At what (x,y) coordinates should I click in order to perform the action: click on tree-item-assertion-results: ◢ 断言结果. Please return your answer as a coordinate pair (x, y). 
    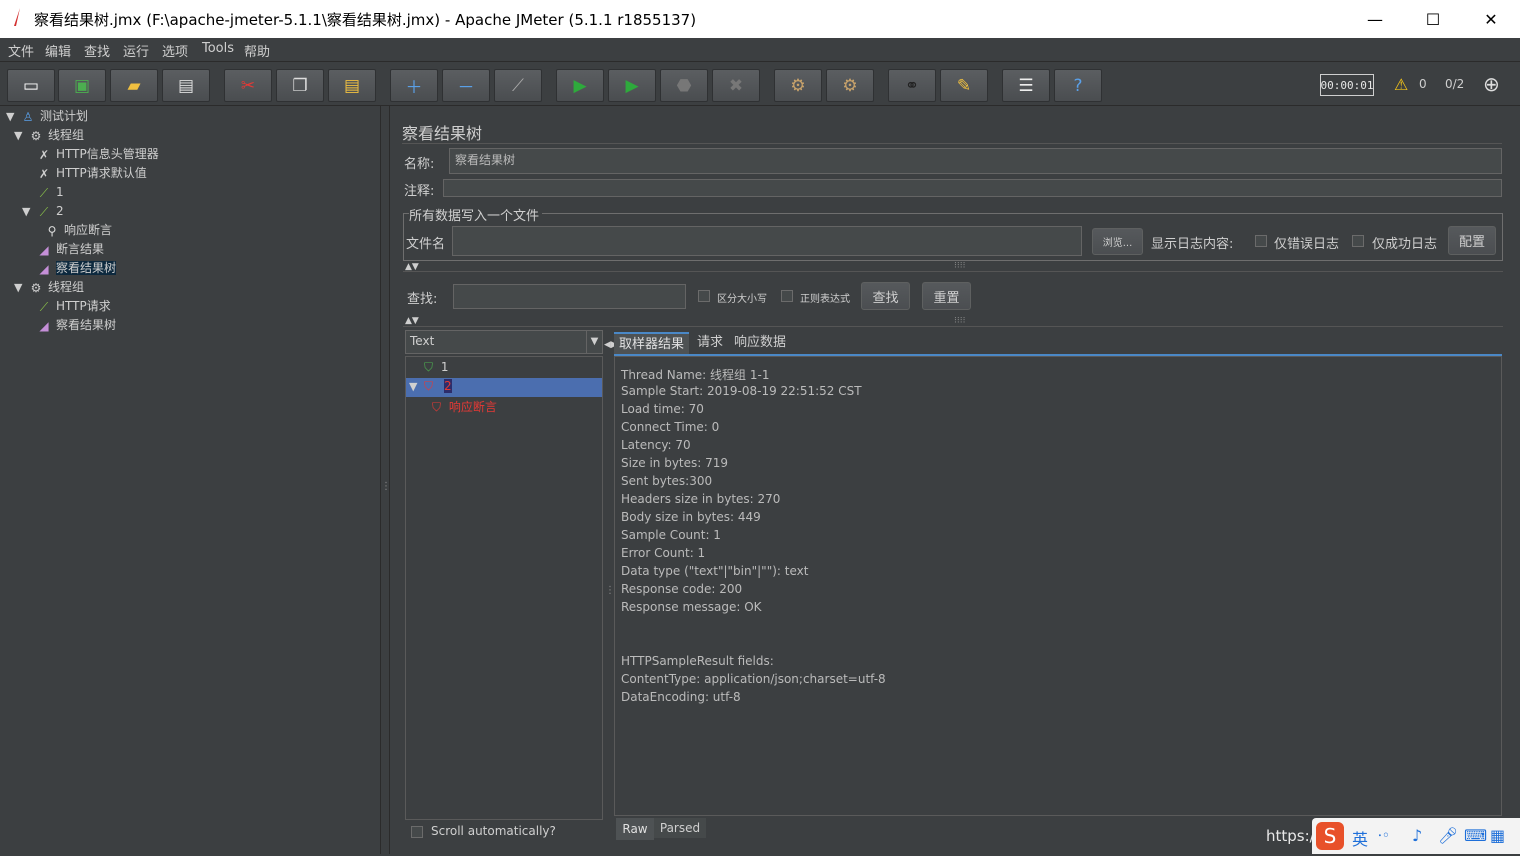
    Looking at the image, I should click on (70, 249).